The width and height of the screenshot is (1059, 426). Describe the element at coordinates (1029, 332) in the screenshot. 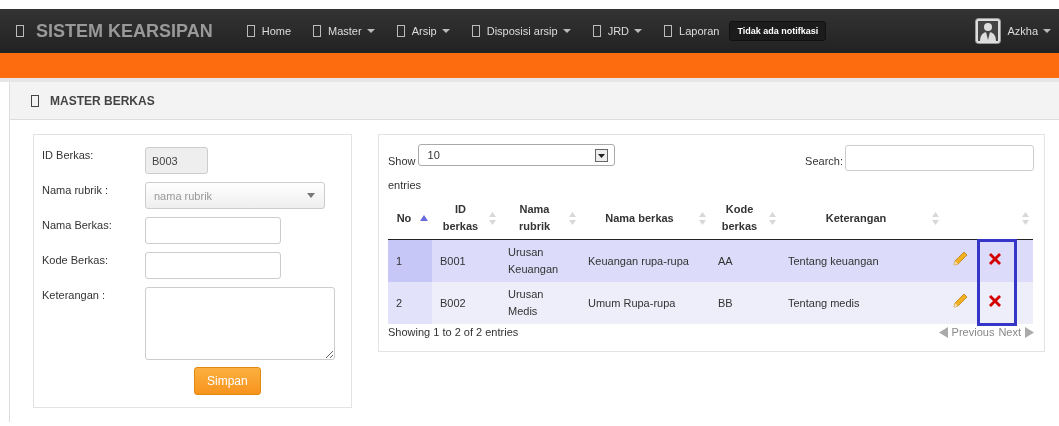

I see `next-arrow-icon` at that location.